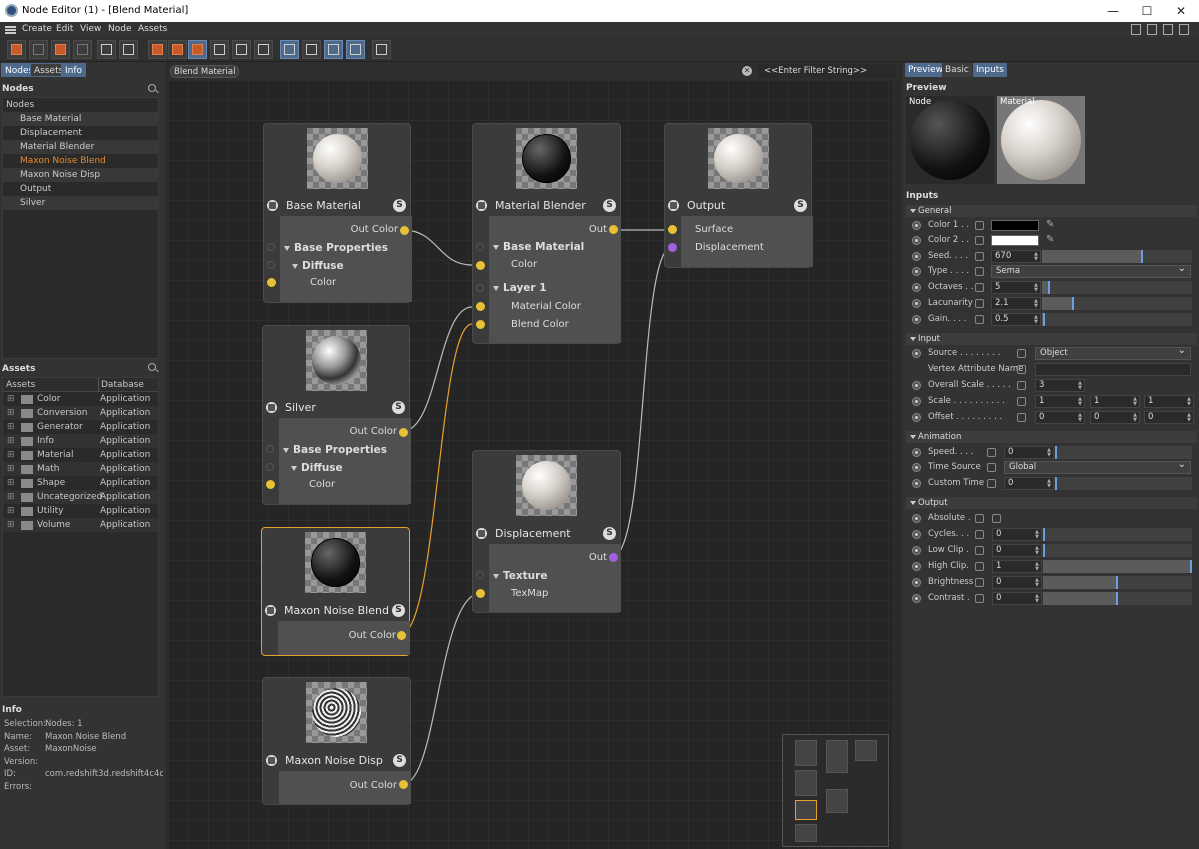 The width and height of the screenshot is (1199, 849). What do you see at coordinates (336, 741) in the screenshot?
I see `node-maxon-noise-disp: Maxon Noise Disp S Out Color` at bounding box center [336, 741].